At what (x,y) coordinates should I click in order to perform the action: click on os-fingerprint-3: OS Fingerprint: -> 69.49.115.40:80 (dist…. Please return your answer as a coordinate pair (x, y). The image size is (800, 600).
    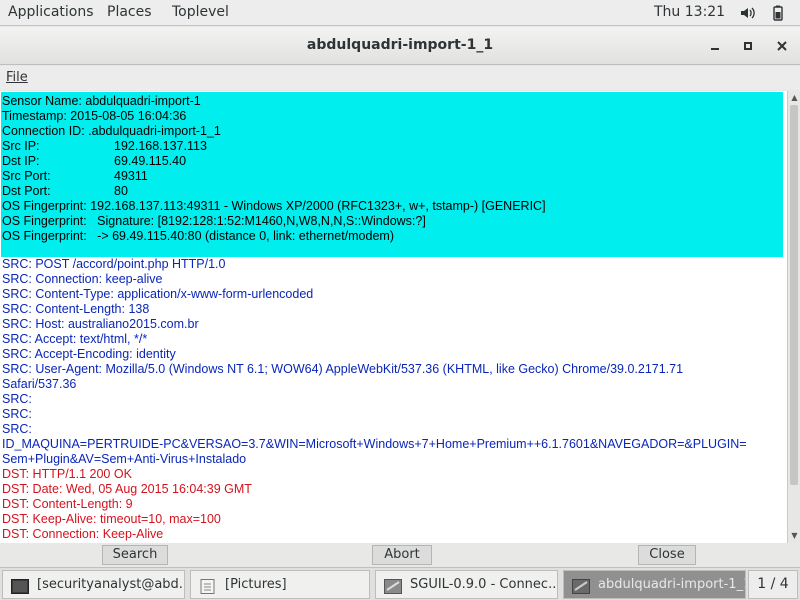
    Looking at the image, I should click on (198, 236).